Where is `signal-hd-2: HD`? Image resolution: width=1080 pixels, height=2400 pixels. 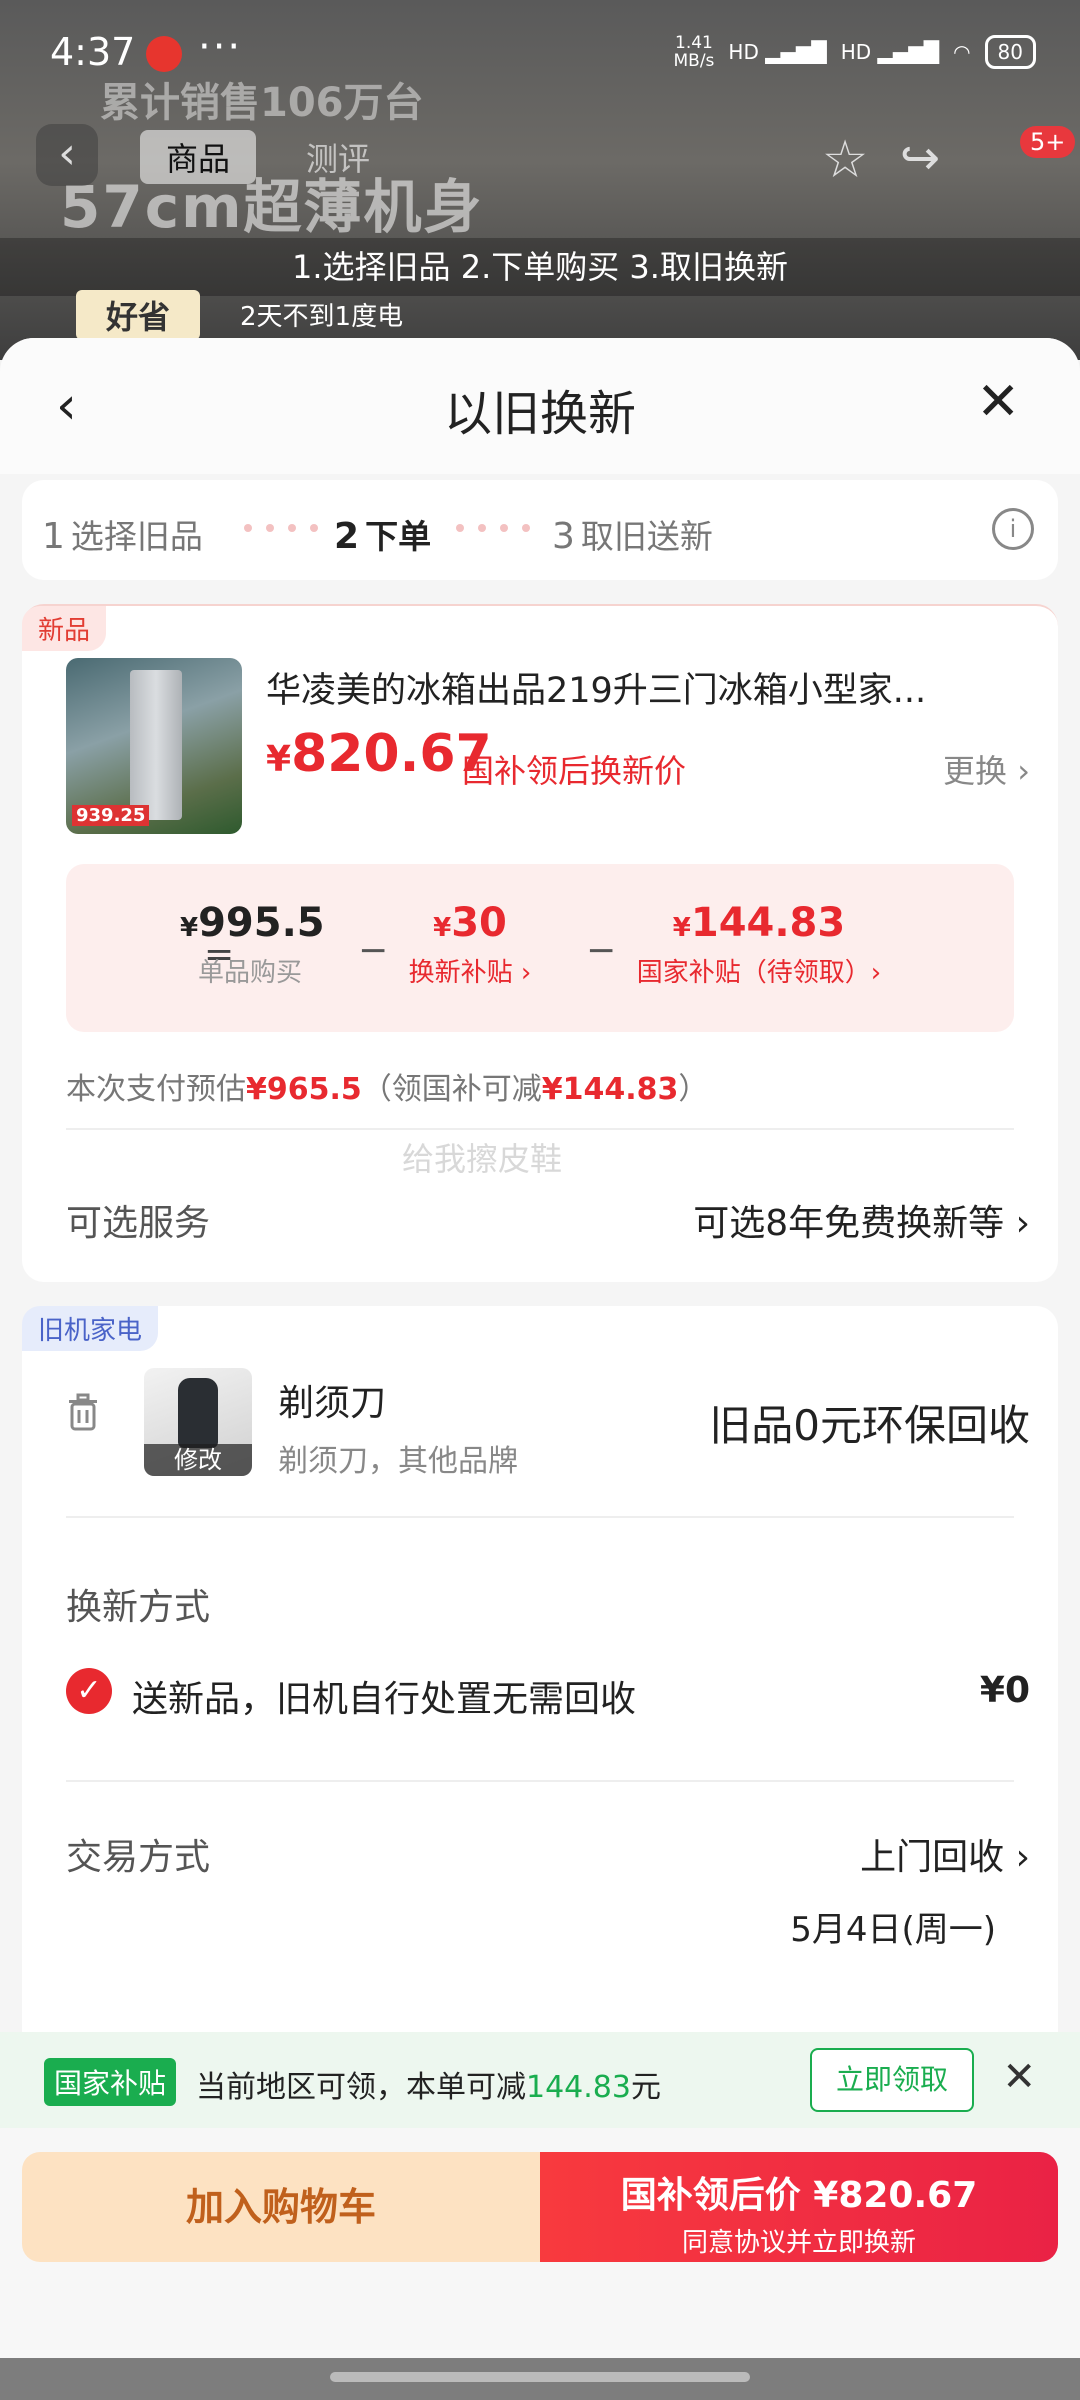 signal-hd-2: HD is located at coordinates (856, 52).